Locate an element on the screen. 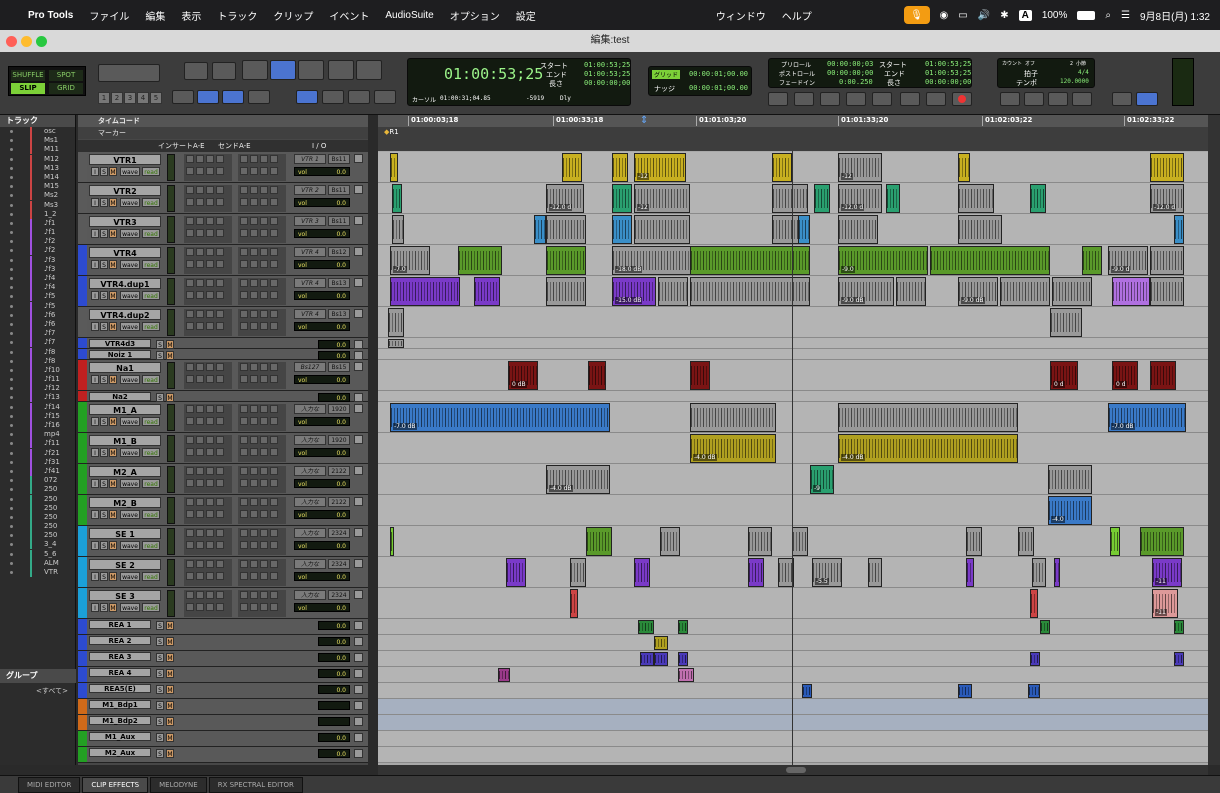 This screenshot has width=1220, height=793. metronome-icon is located at coordinates (1058, 99).